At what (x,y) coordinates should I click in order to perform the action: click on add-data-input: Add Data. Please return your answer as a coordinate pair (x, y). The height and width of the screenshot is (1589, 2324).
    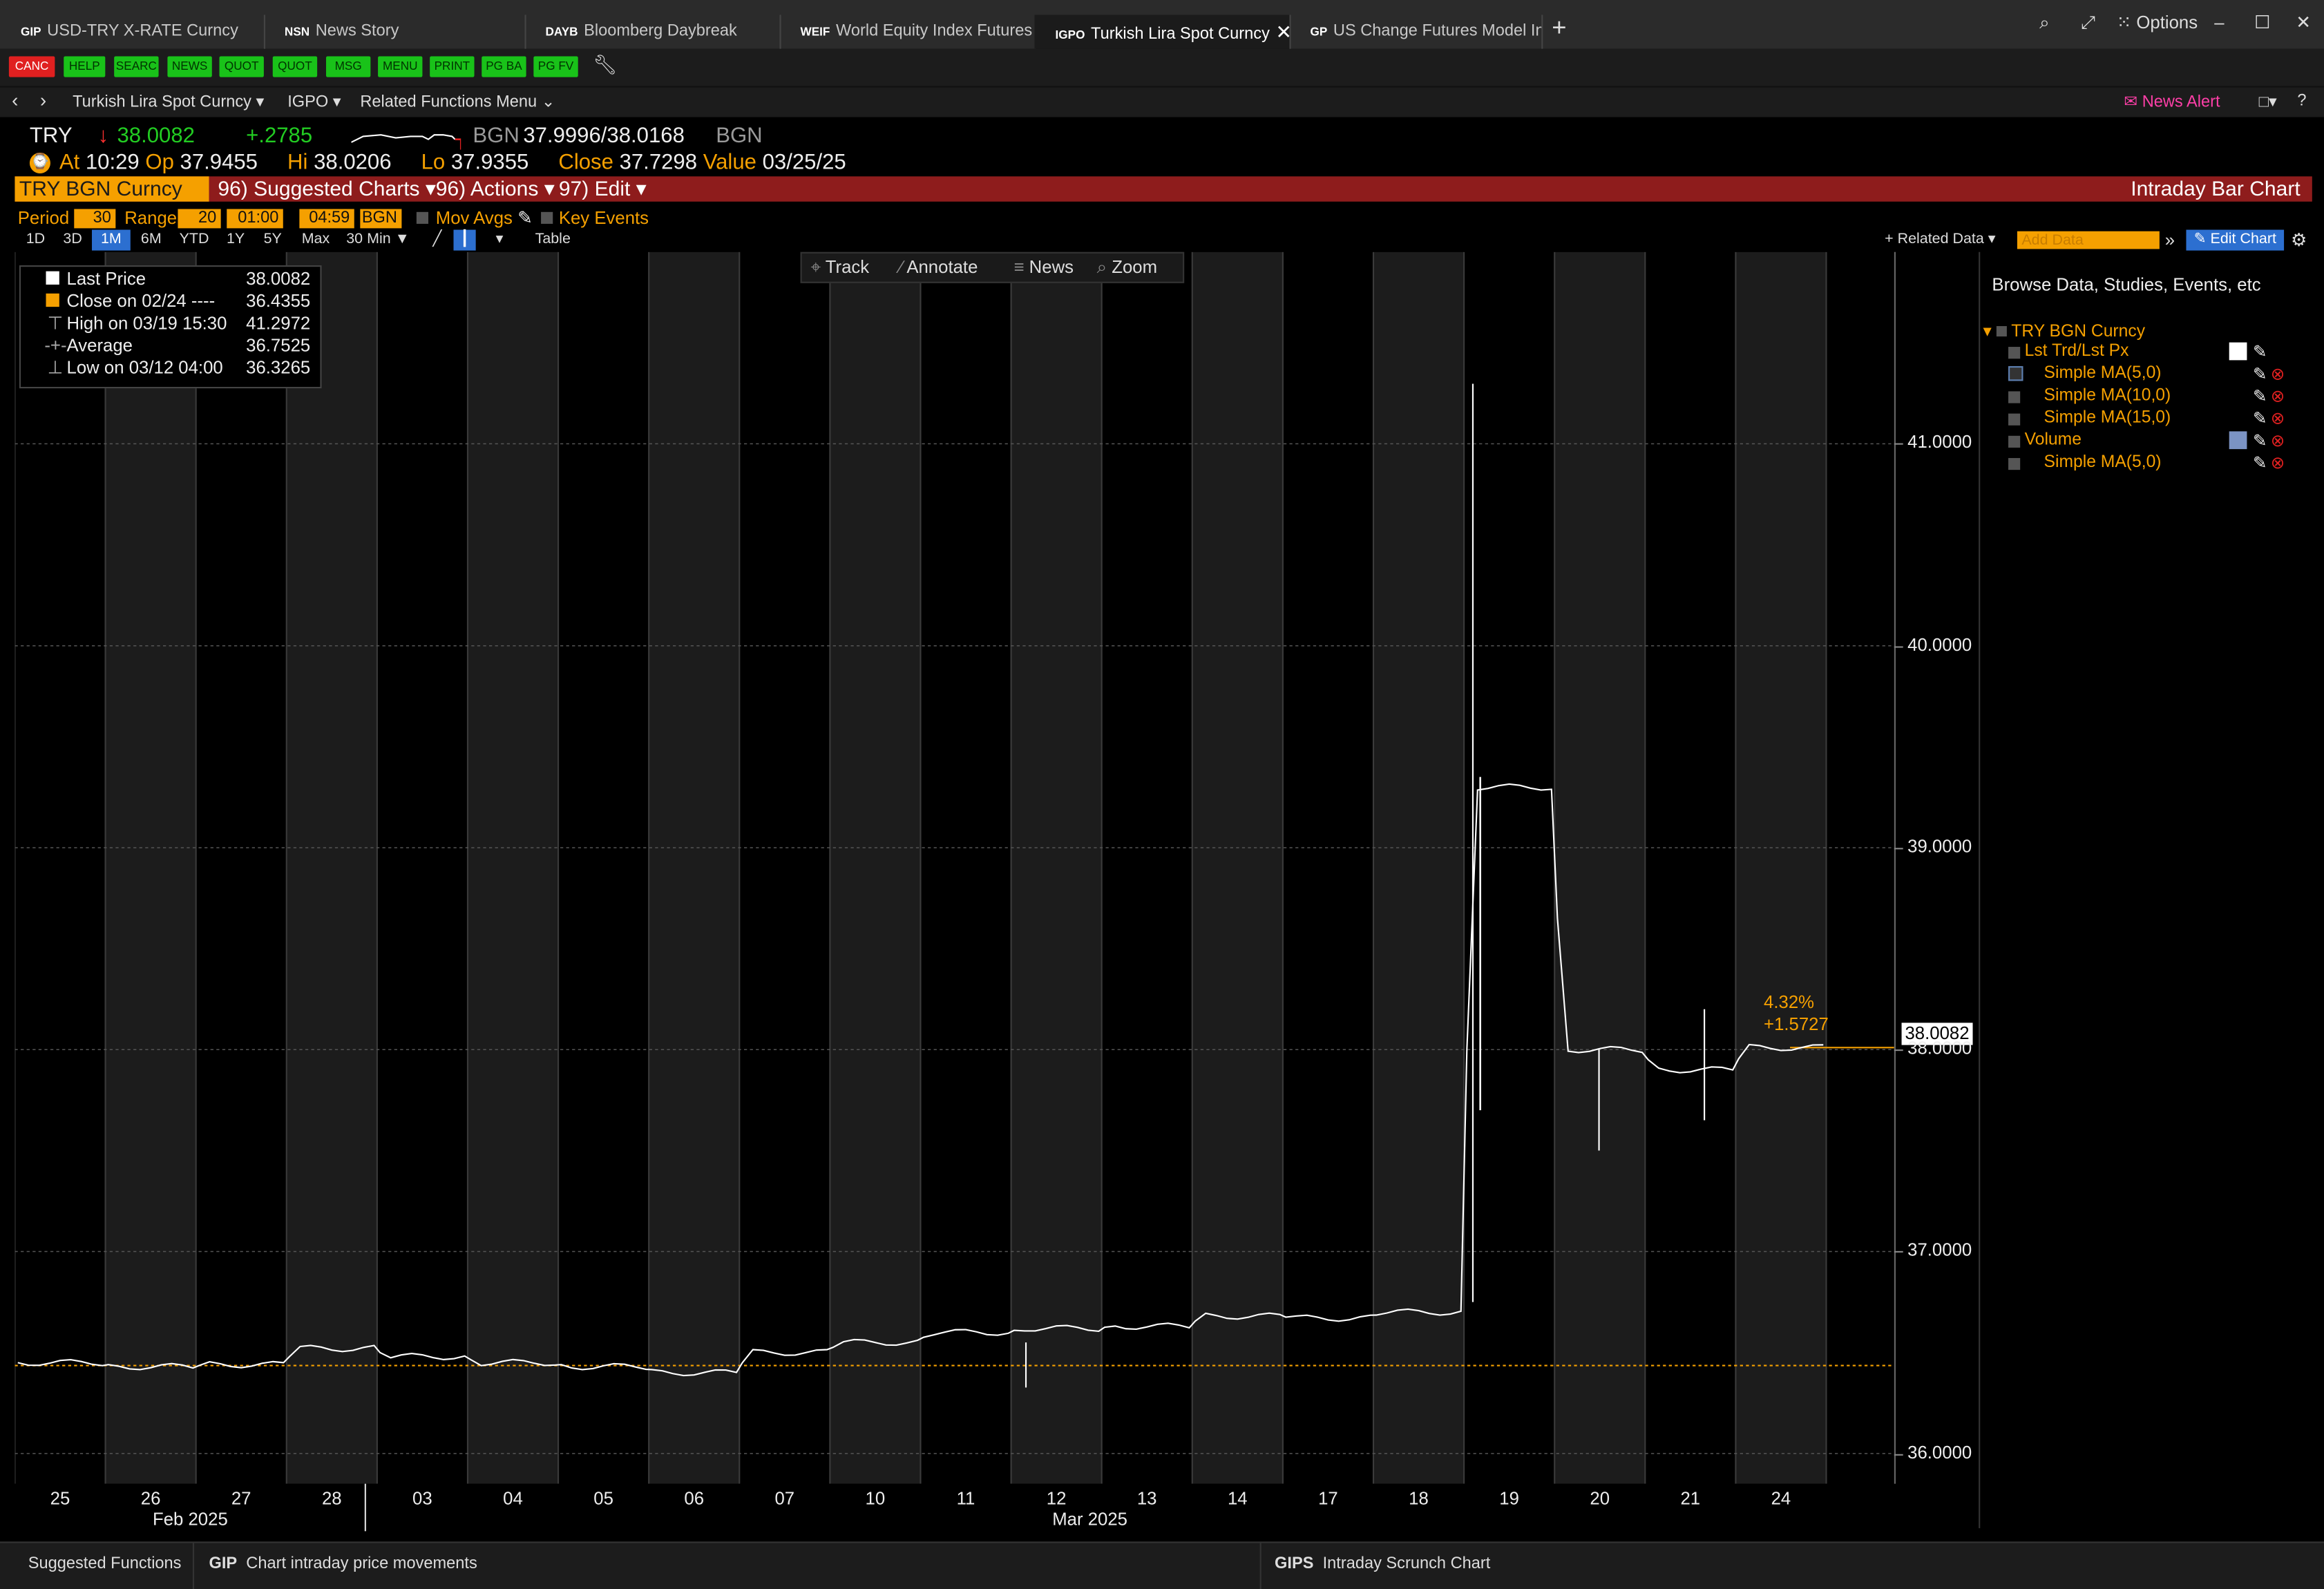
    Looking at the image, I should click on (2088, 240).